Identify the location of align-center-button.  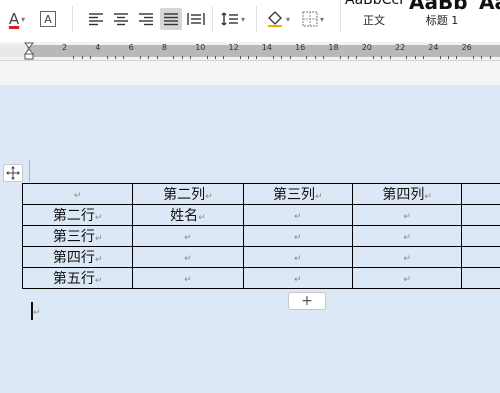
(121, 19).